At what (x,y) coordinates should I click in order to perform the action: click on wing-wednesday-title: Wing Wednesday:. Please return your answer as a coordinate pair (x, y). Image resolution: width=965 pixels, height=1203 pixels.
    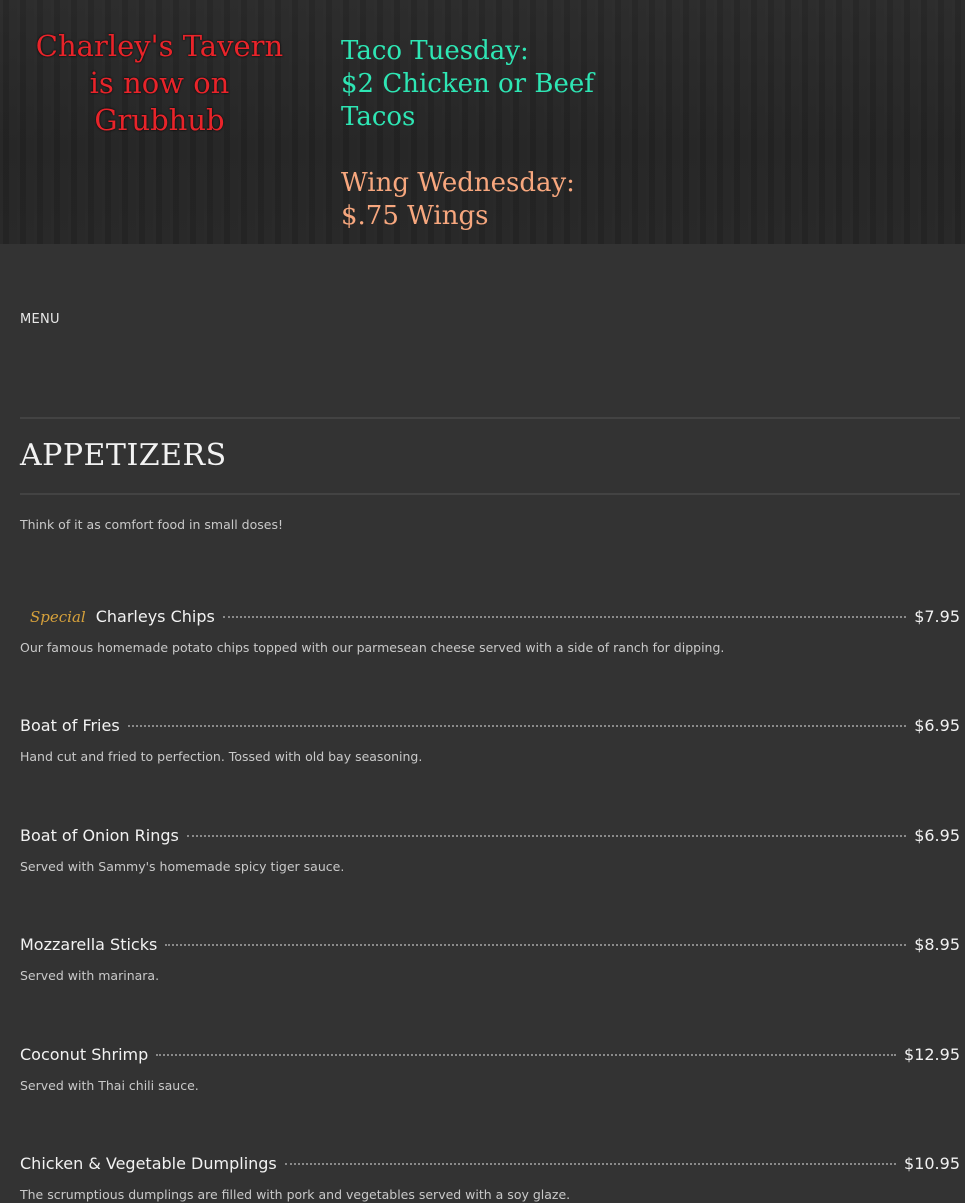
    Looking at the image, I should click on (458, 183).